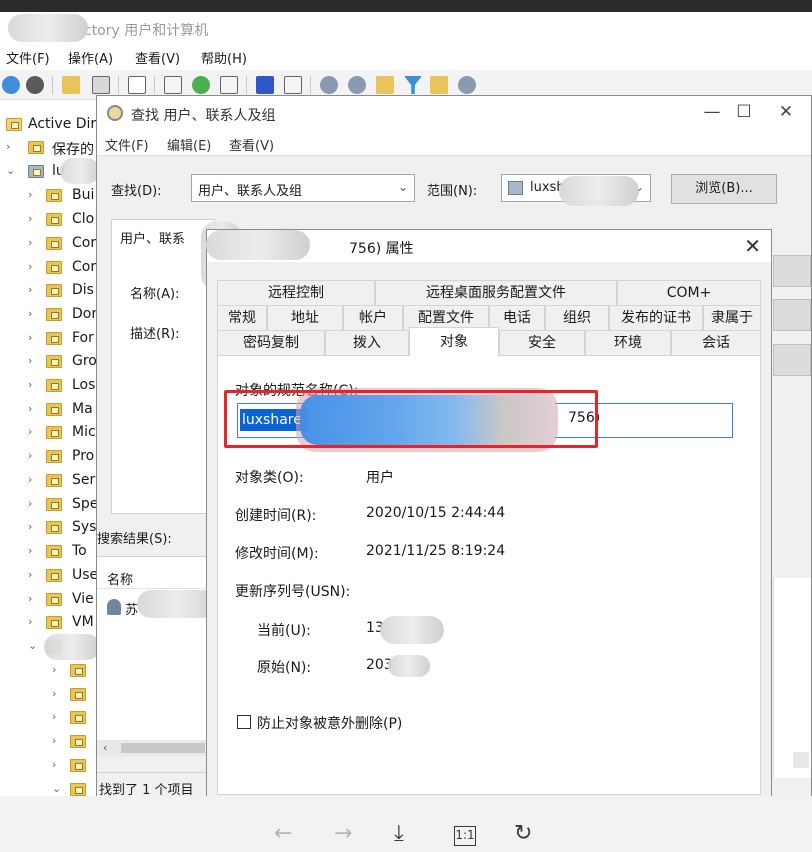 The height and width of the screenshot is (852, 812). Describe the element at coordinates (406, 57) in the screenshot. I see `main-menu-bar: 文件(F) 操作(A) 查看(V) 帮助(H)` at that location.